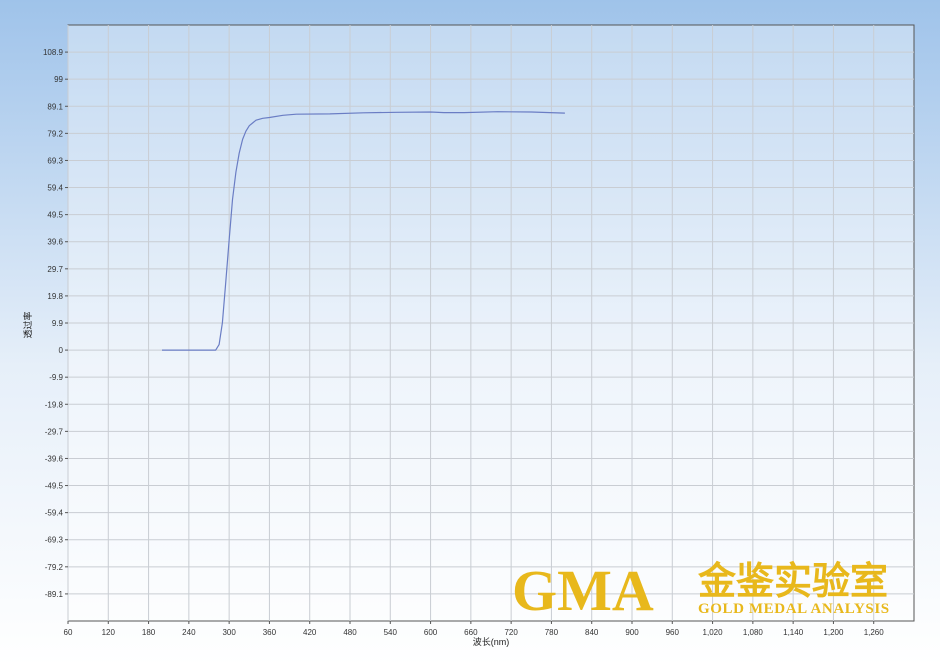 The width and height of the screenshot is (940, 666). I want to click on x-tick-label: 840, so click(592, 632).